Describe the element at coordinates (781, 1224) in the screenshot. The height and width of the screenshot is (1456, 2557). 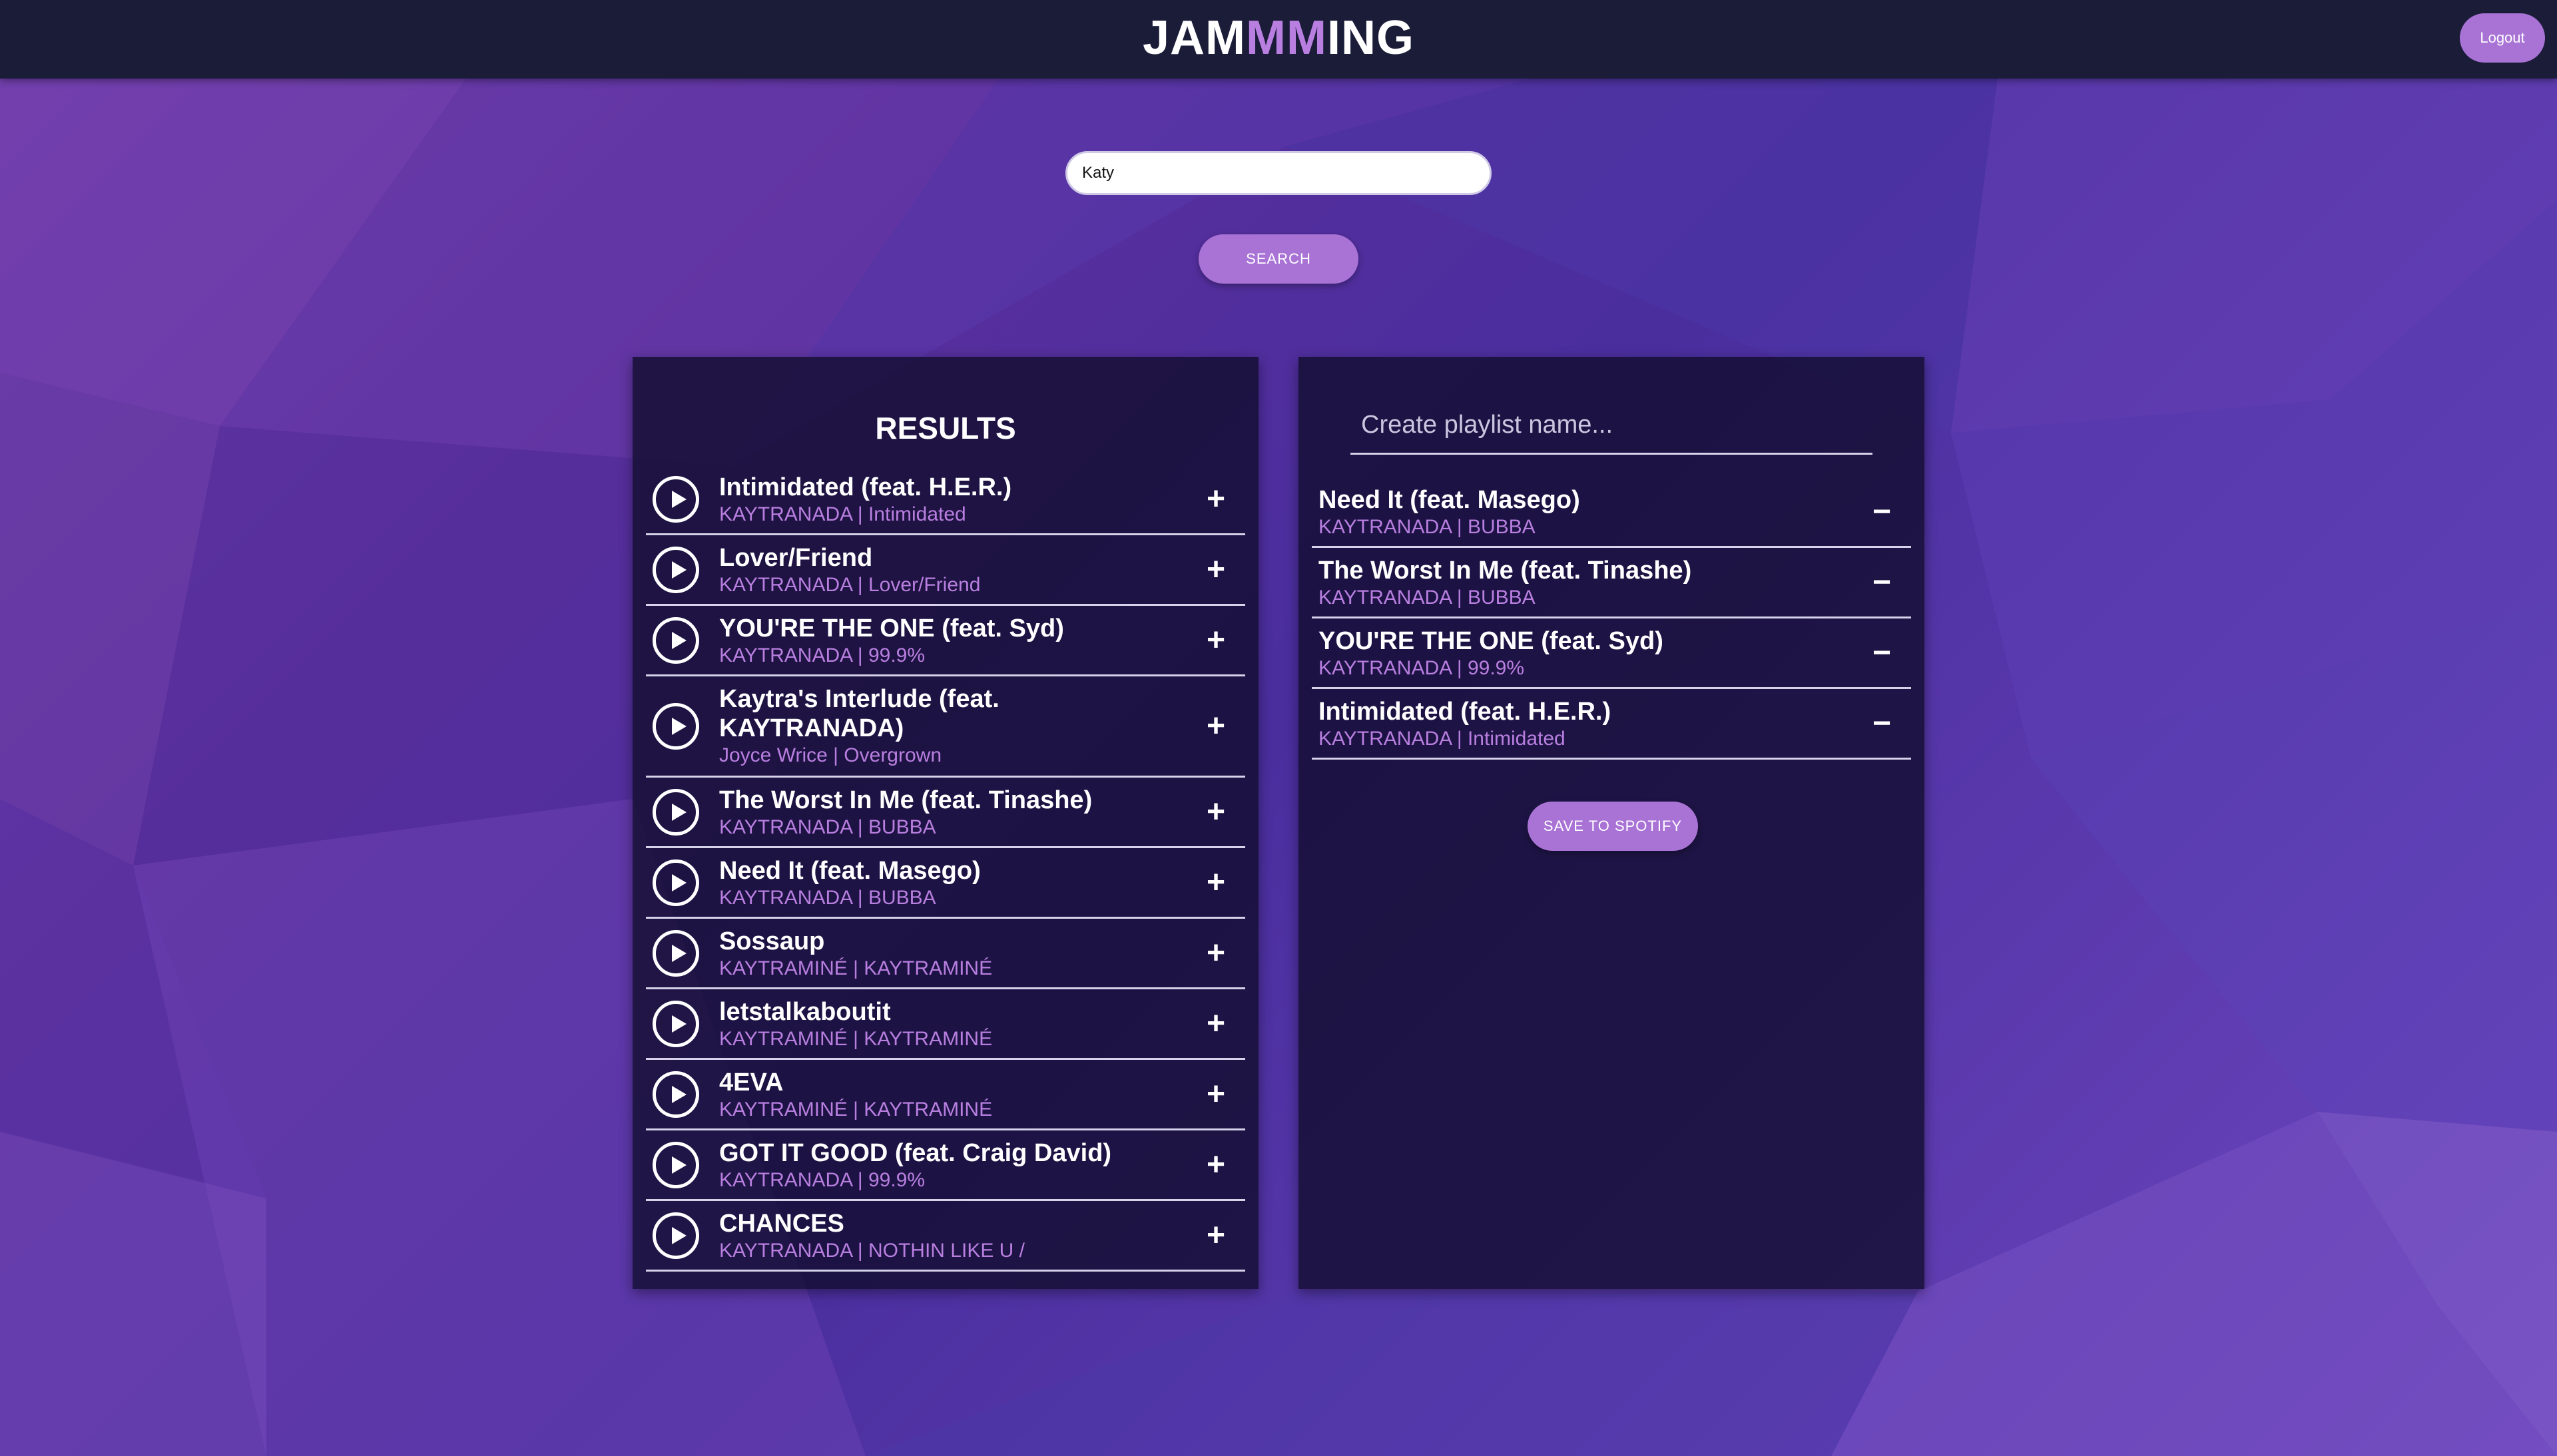
I see `track-name: CHANCES` at that location.